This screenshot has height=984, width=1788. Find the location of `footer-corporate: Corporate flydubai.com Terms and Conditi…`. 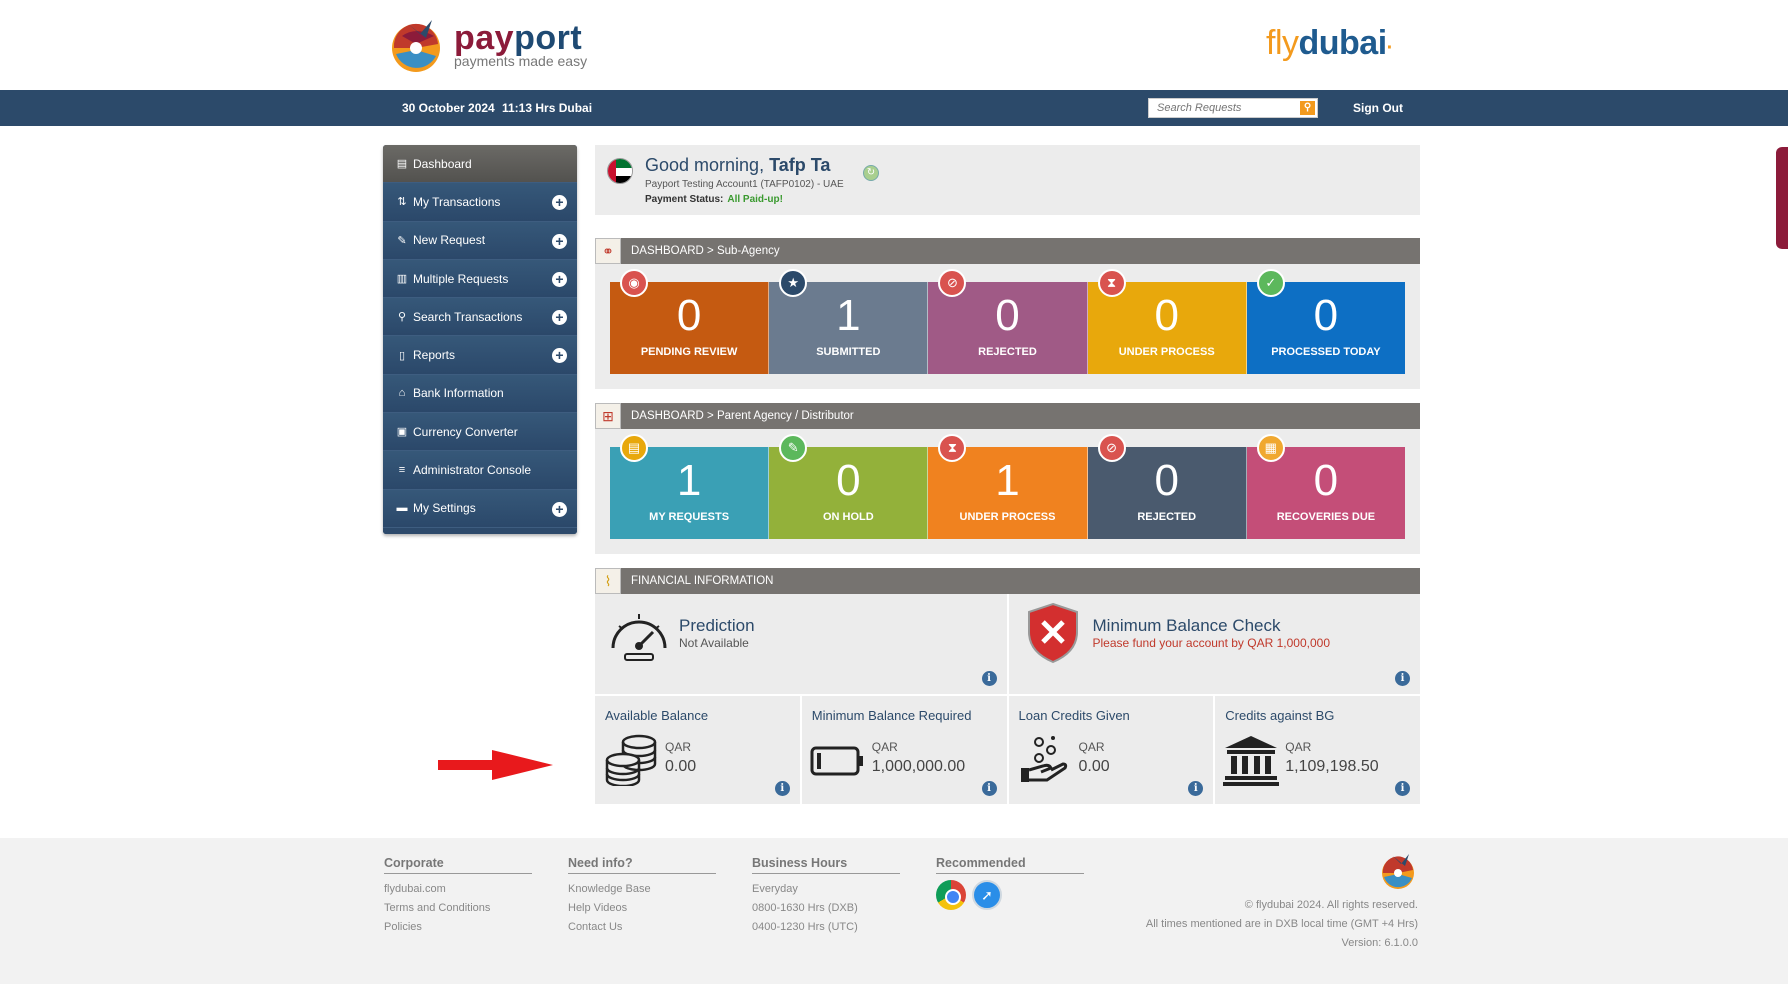

footer-corporate: Corporate flydubai.com Terms and Conditi… is located at coordinates (458, 896).